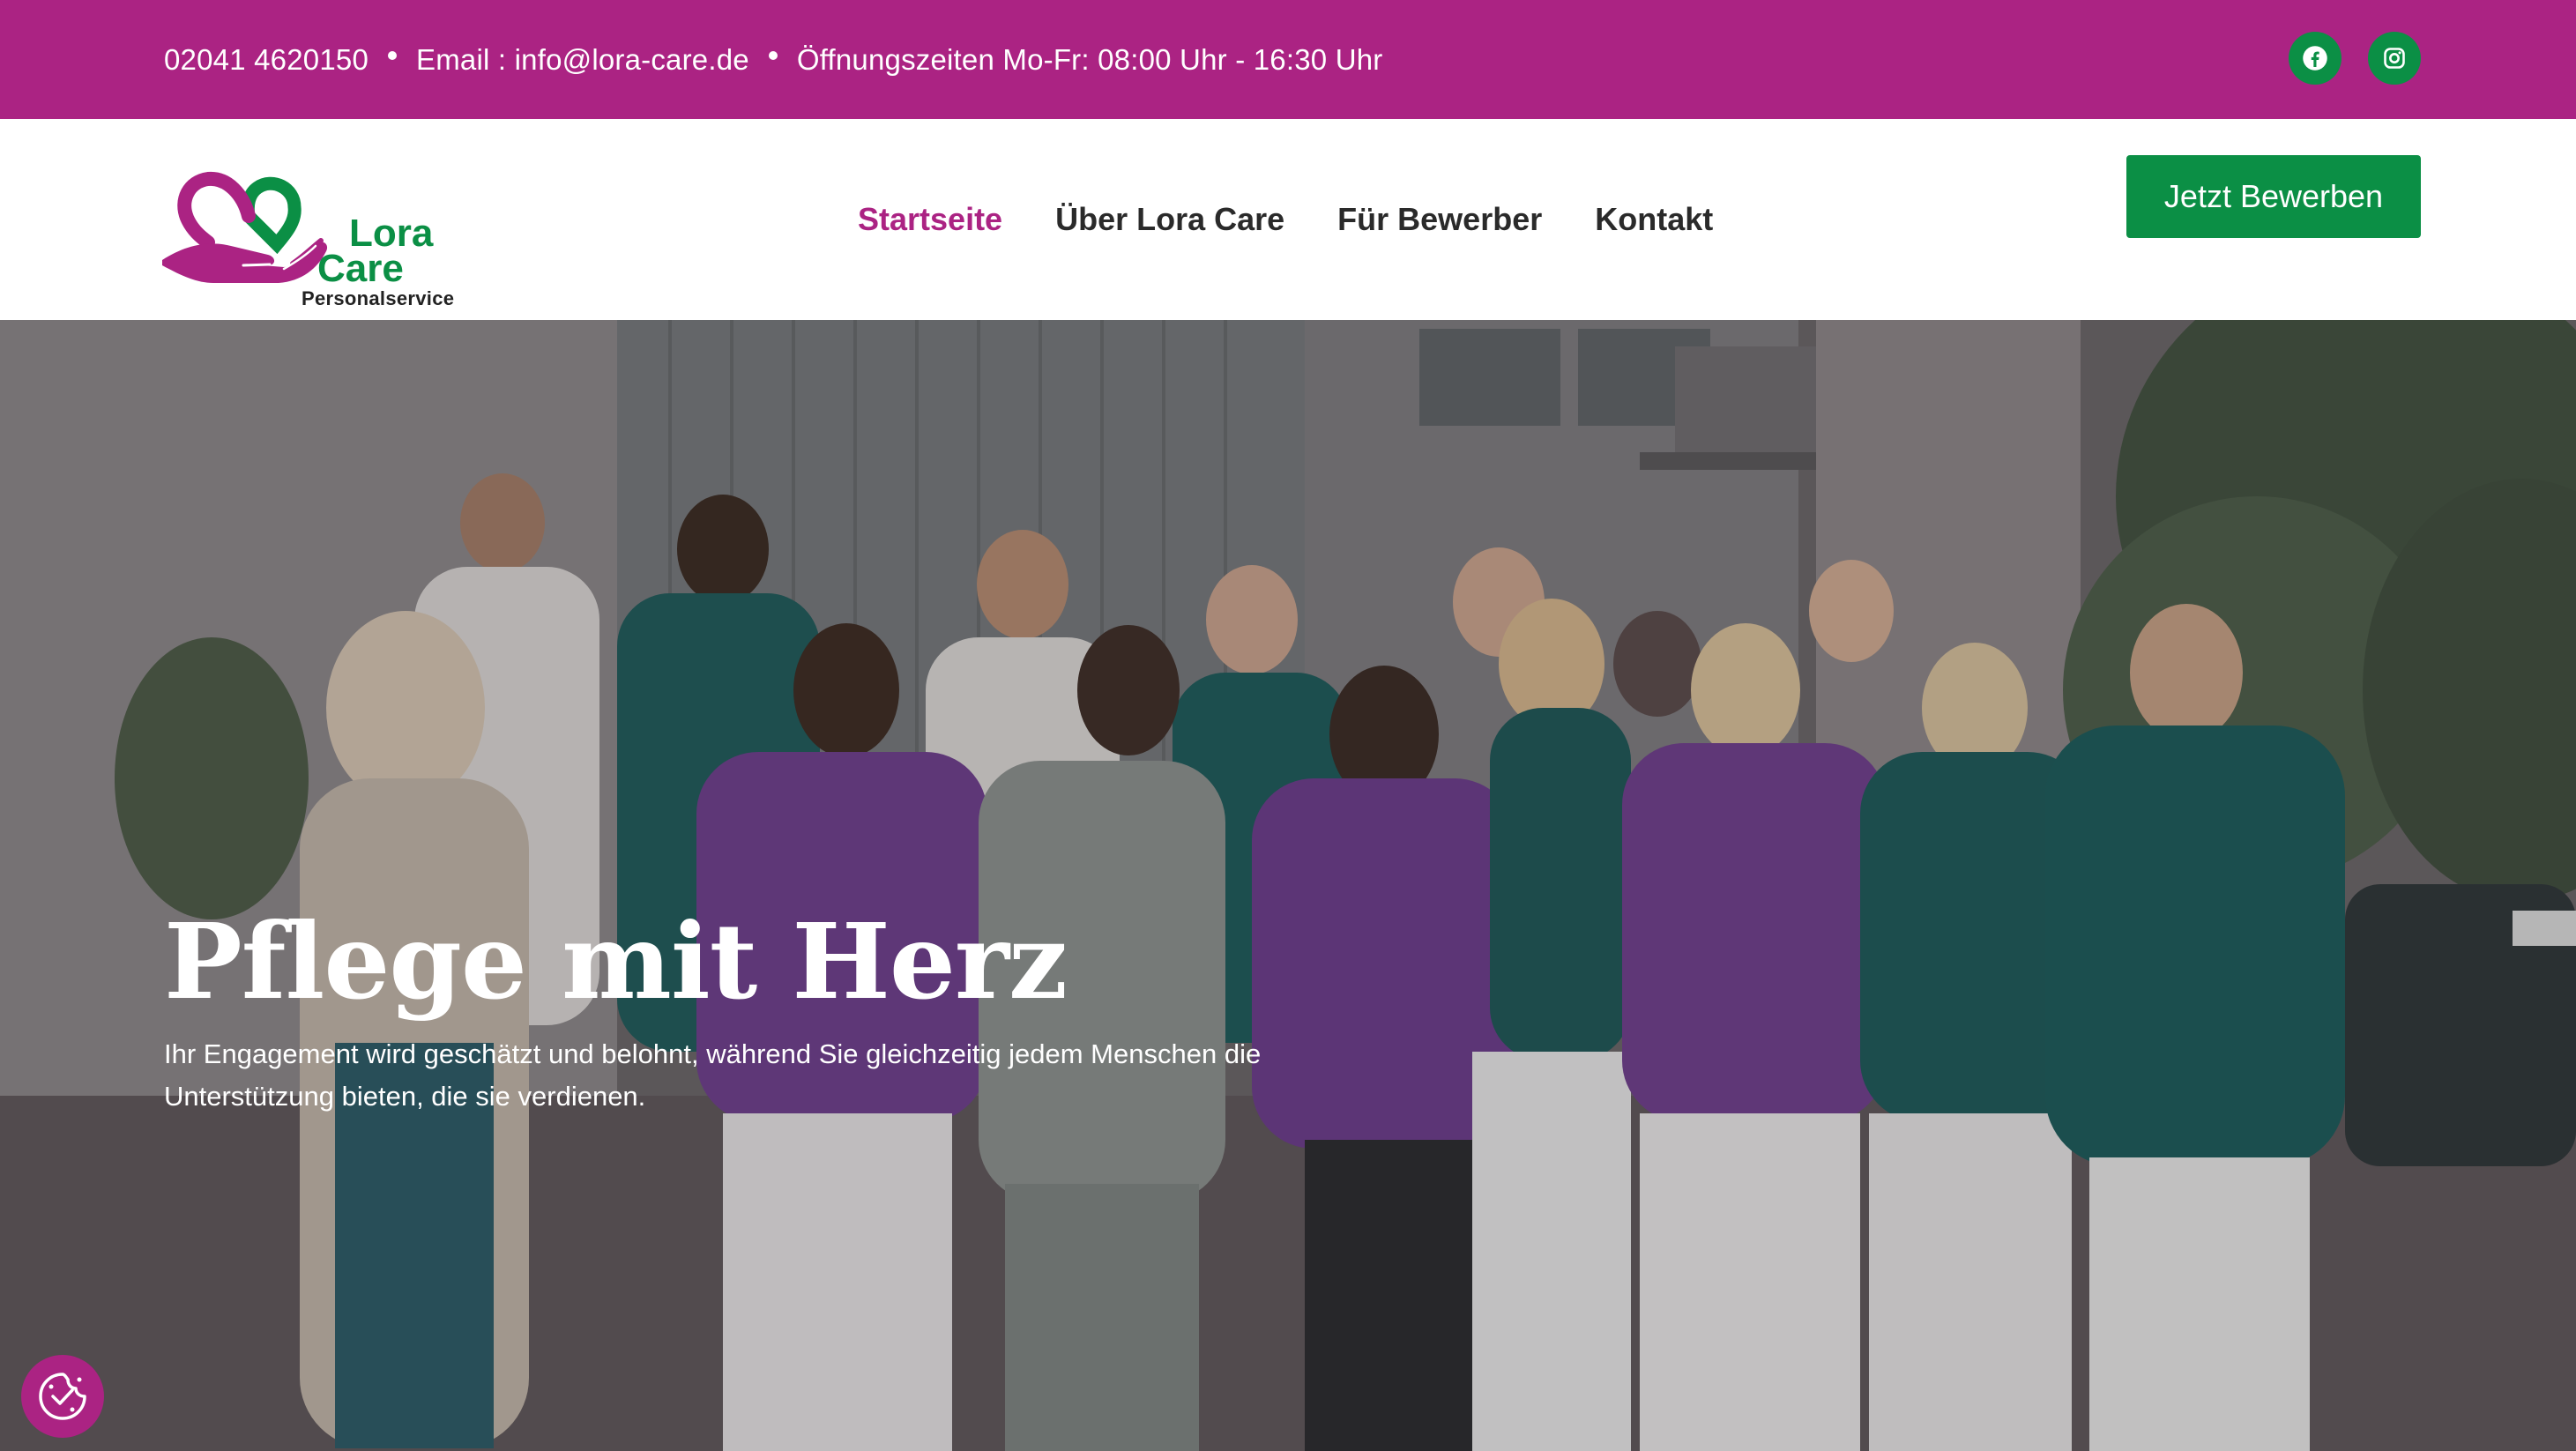 Image resolution: width=2576 pixels, height=1451 pixels. Describe the element at coordinates (1169, 220) in the screenshot. I see `nav-item-ueber-lora-care: Über Lora Care` at that location.